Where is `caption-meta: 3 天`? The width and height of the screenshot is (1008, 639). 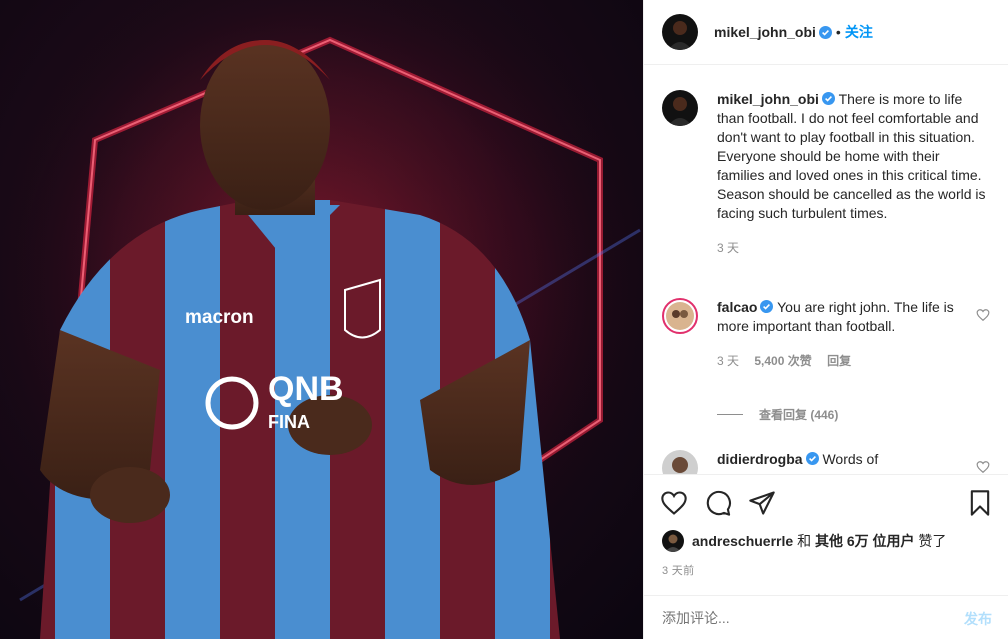
caption-meta: 3 天 is located at coordinates (853, 248).